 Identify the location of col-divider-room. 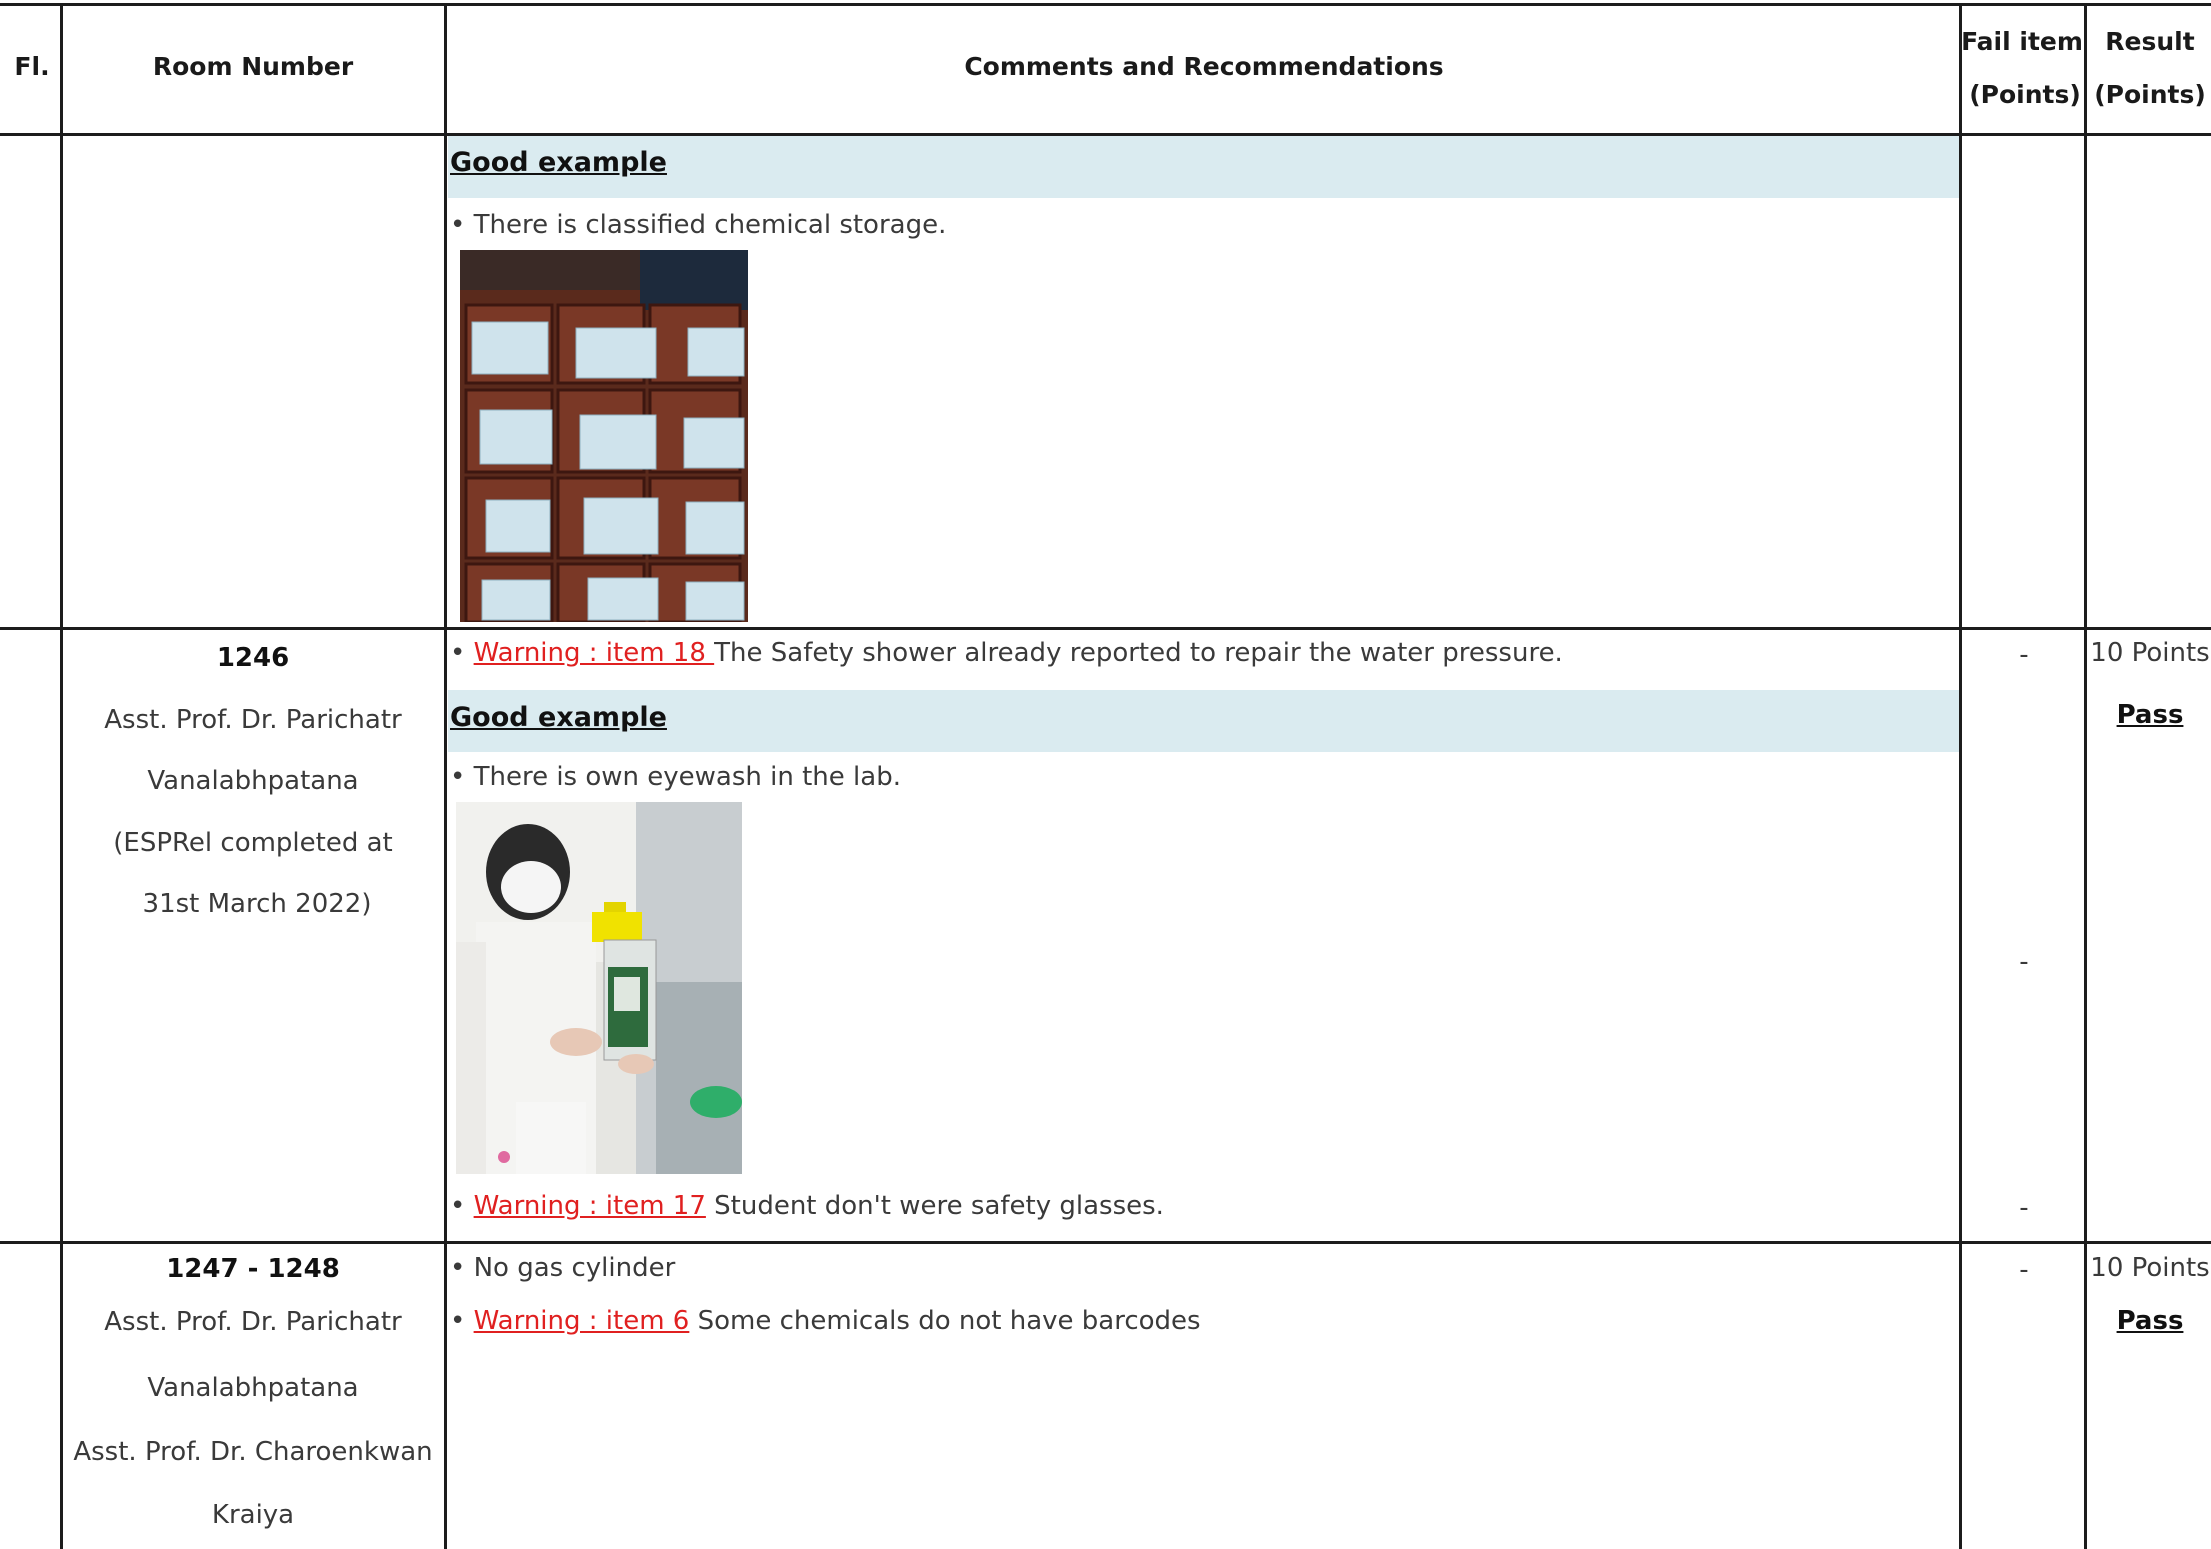
(445, 776).